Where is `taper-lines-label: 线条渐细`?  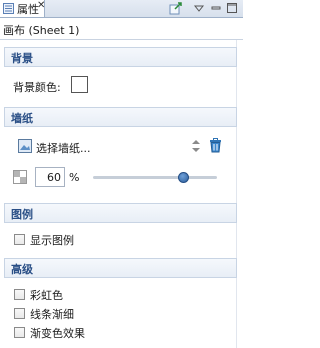 taper-lines-label: 线条渐细 is located at coordinates (52, 314).